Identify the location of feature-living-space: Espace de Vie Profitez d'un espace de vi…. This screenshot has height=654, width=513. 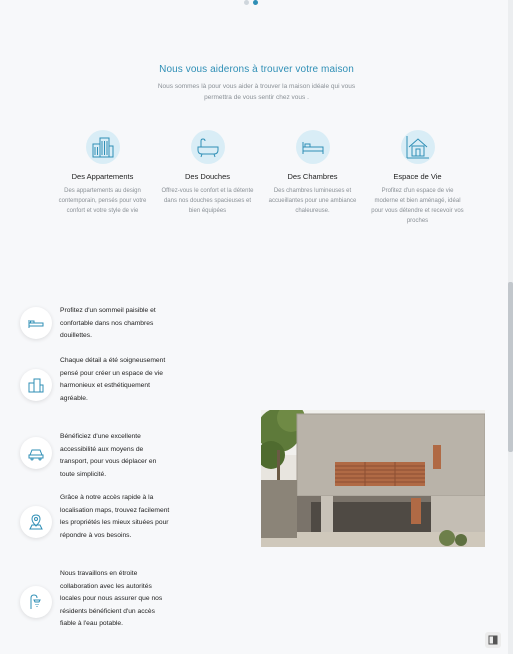
(417, 178).